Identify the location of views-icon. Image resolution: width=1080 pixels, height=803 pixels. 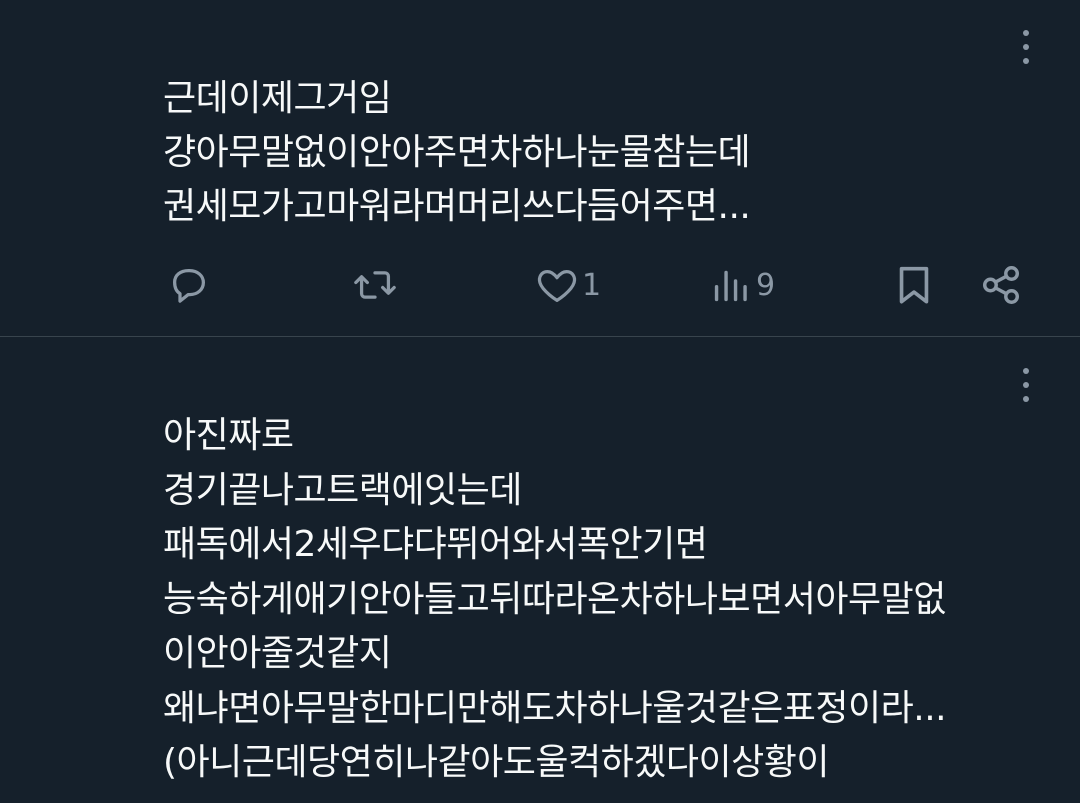
(730, 286).